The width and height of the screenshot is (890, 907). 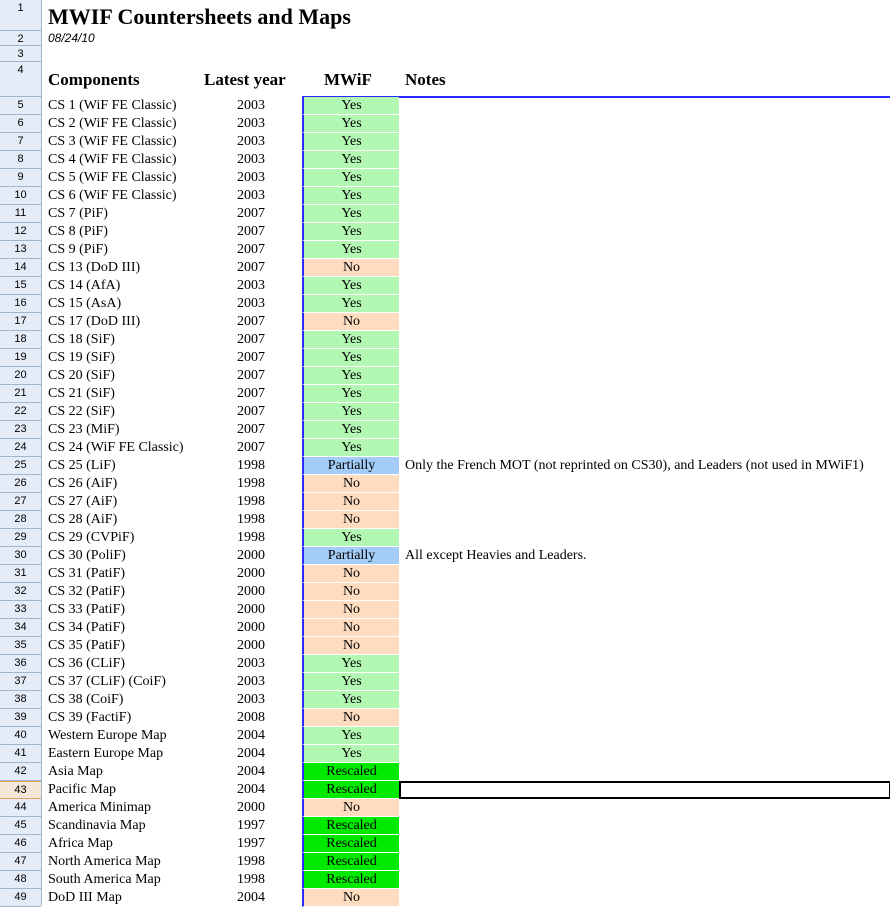 I want to click on row-number: 20, so click(x=20, y=376).